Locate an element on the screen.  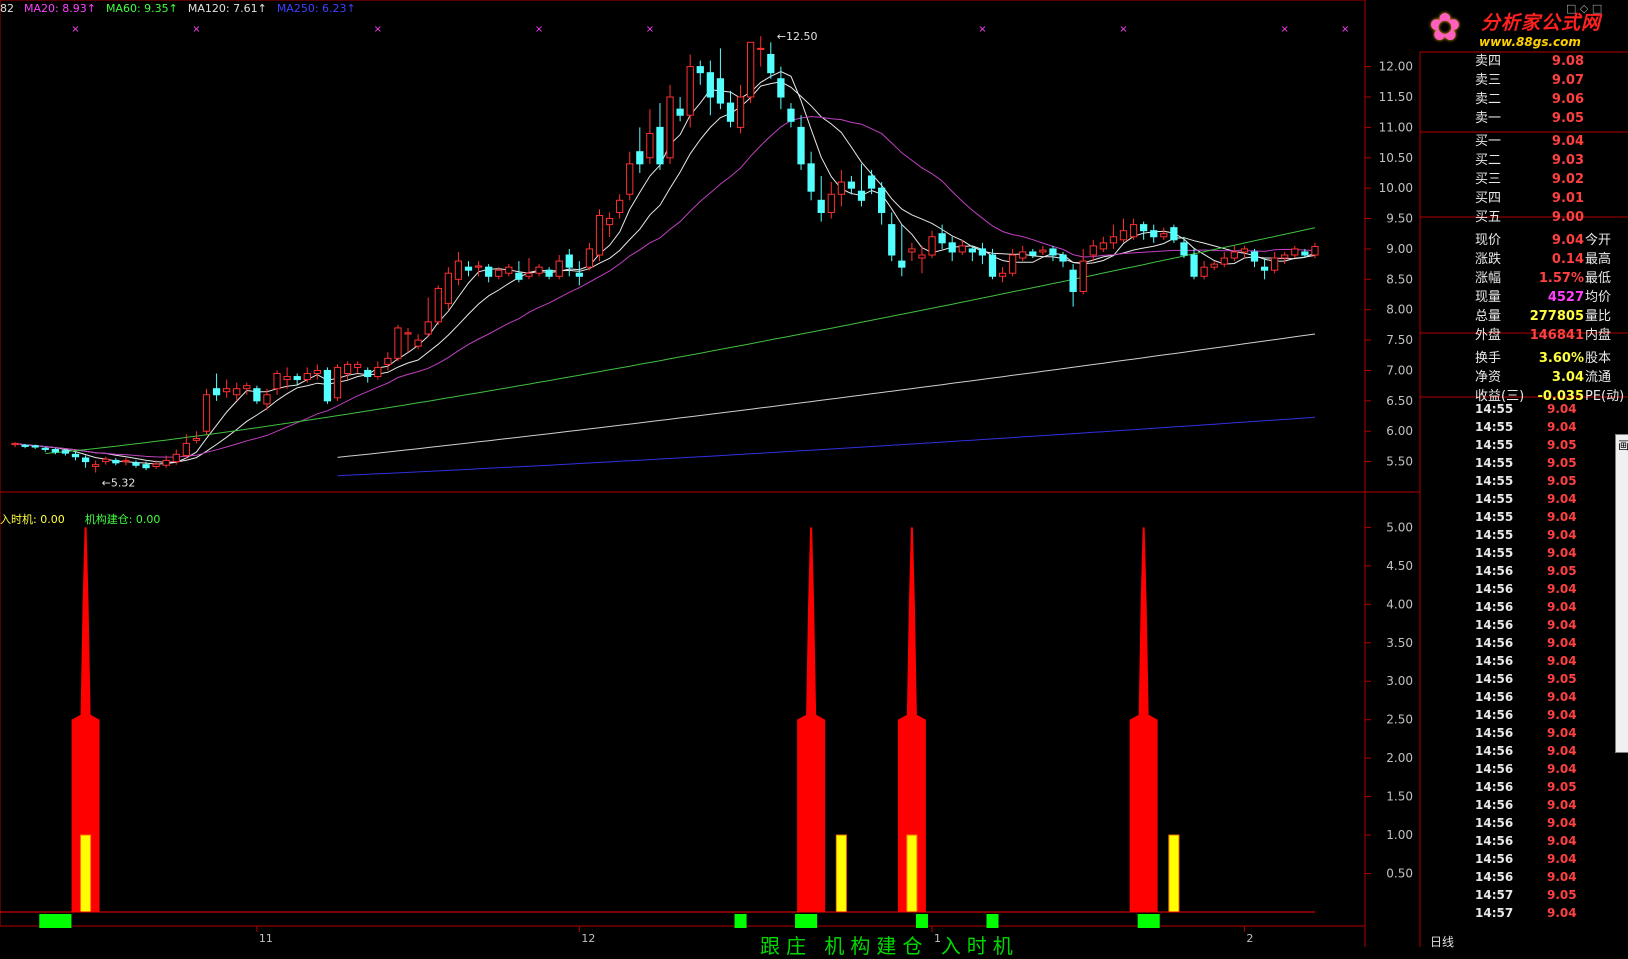
ind-y-tick-label: 4.50 is located at coordinates (1399, 566).